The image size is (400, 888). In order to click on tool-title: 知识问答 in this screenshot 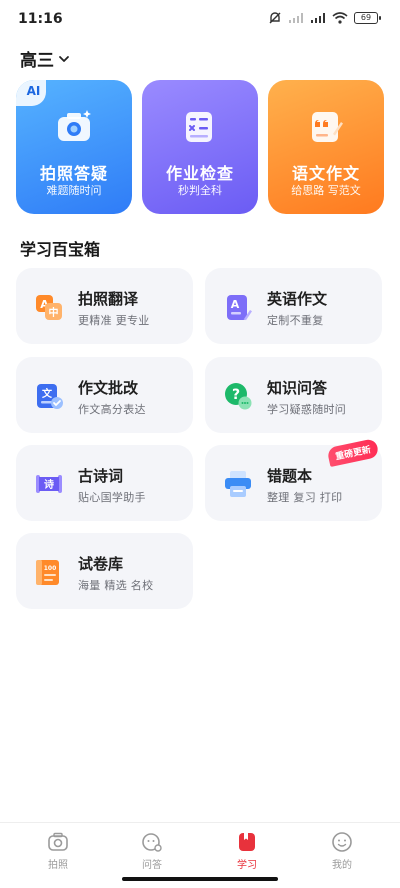, I will do `click(297, 388)`.